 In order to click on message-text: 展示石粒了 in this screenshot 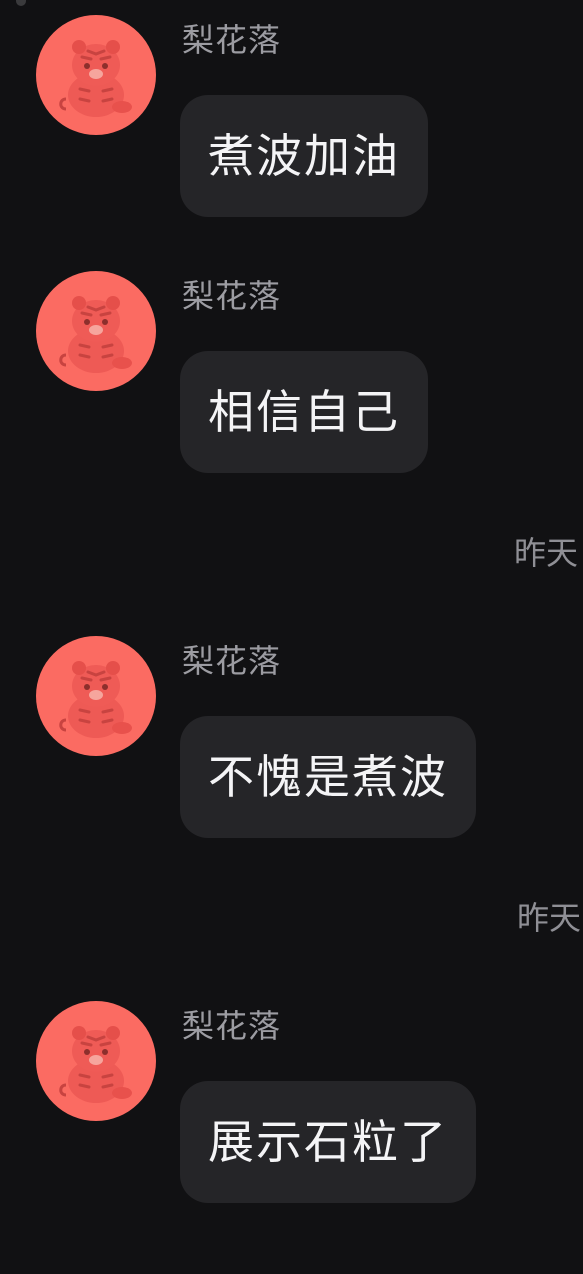, I will do `click(328, 1142)`.